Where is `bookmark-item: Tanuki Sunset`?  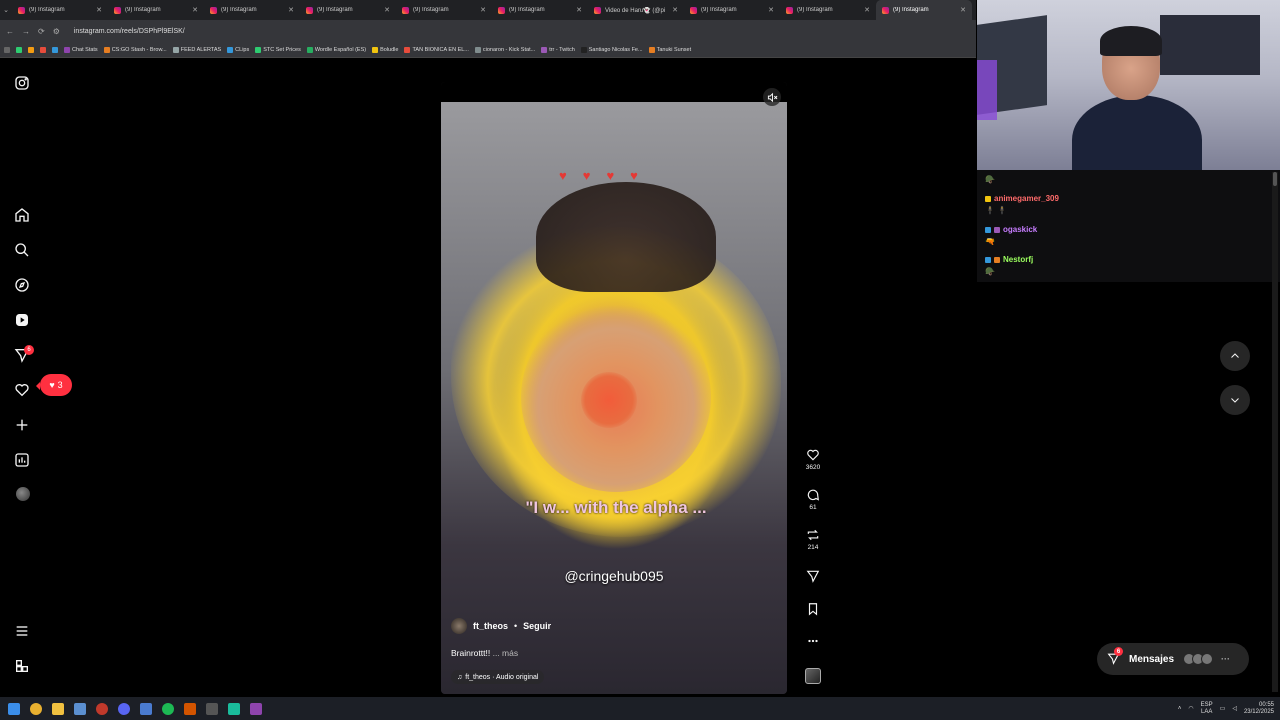 bookmark-item: Tanuki Sunset is located at coordinates (669, 49).